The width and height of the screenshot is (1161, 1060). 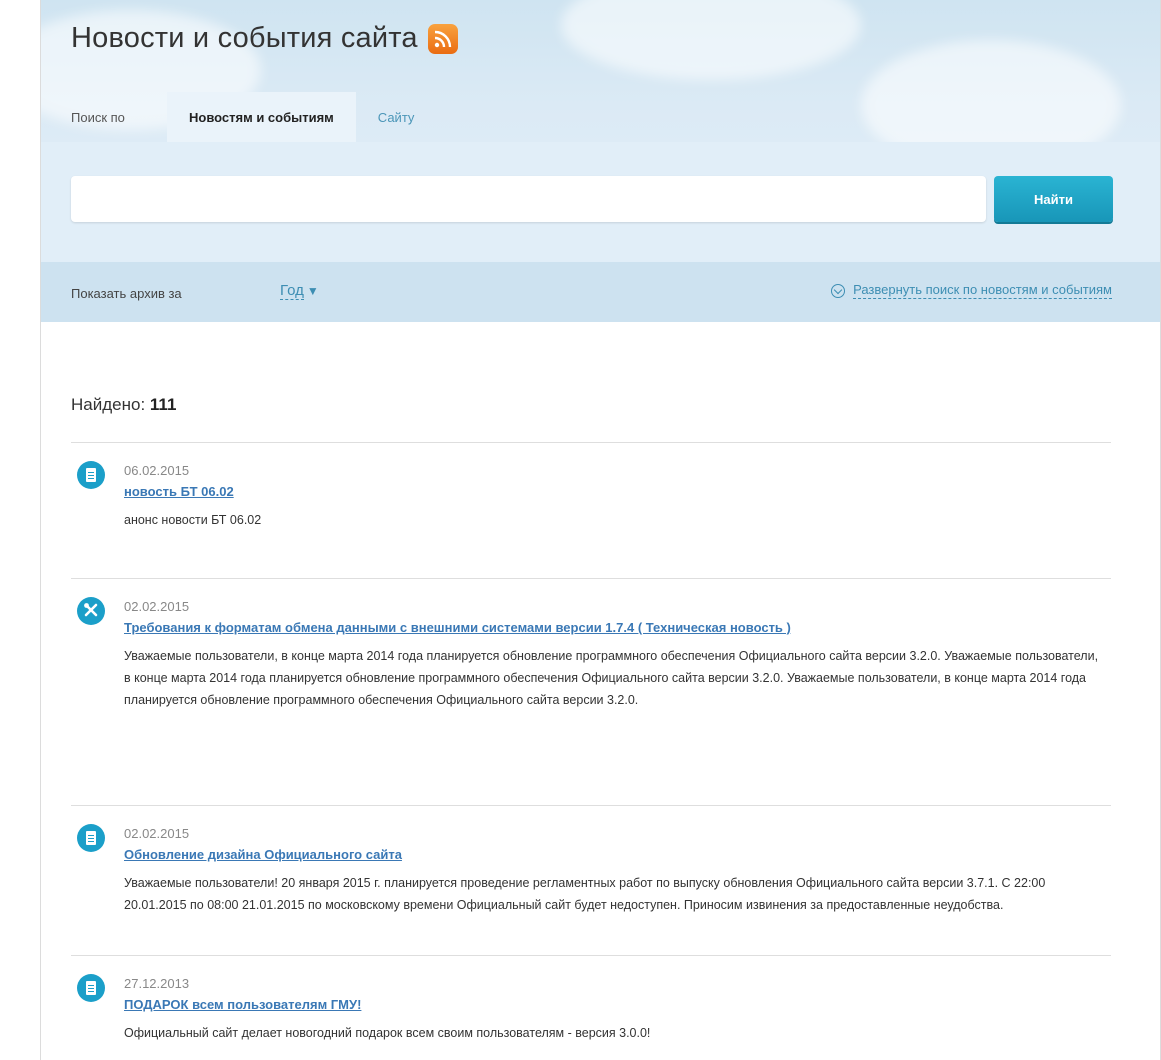 What do you see at coordinates (91, 611) in the screenshot?
I see `tools-icon` at bounding box center [91, 611].